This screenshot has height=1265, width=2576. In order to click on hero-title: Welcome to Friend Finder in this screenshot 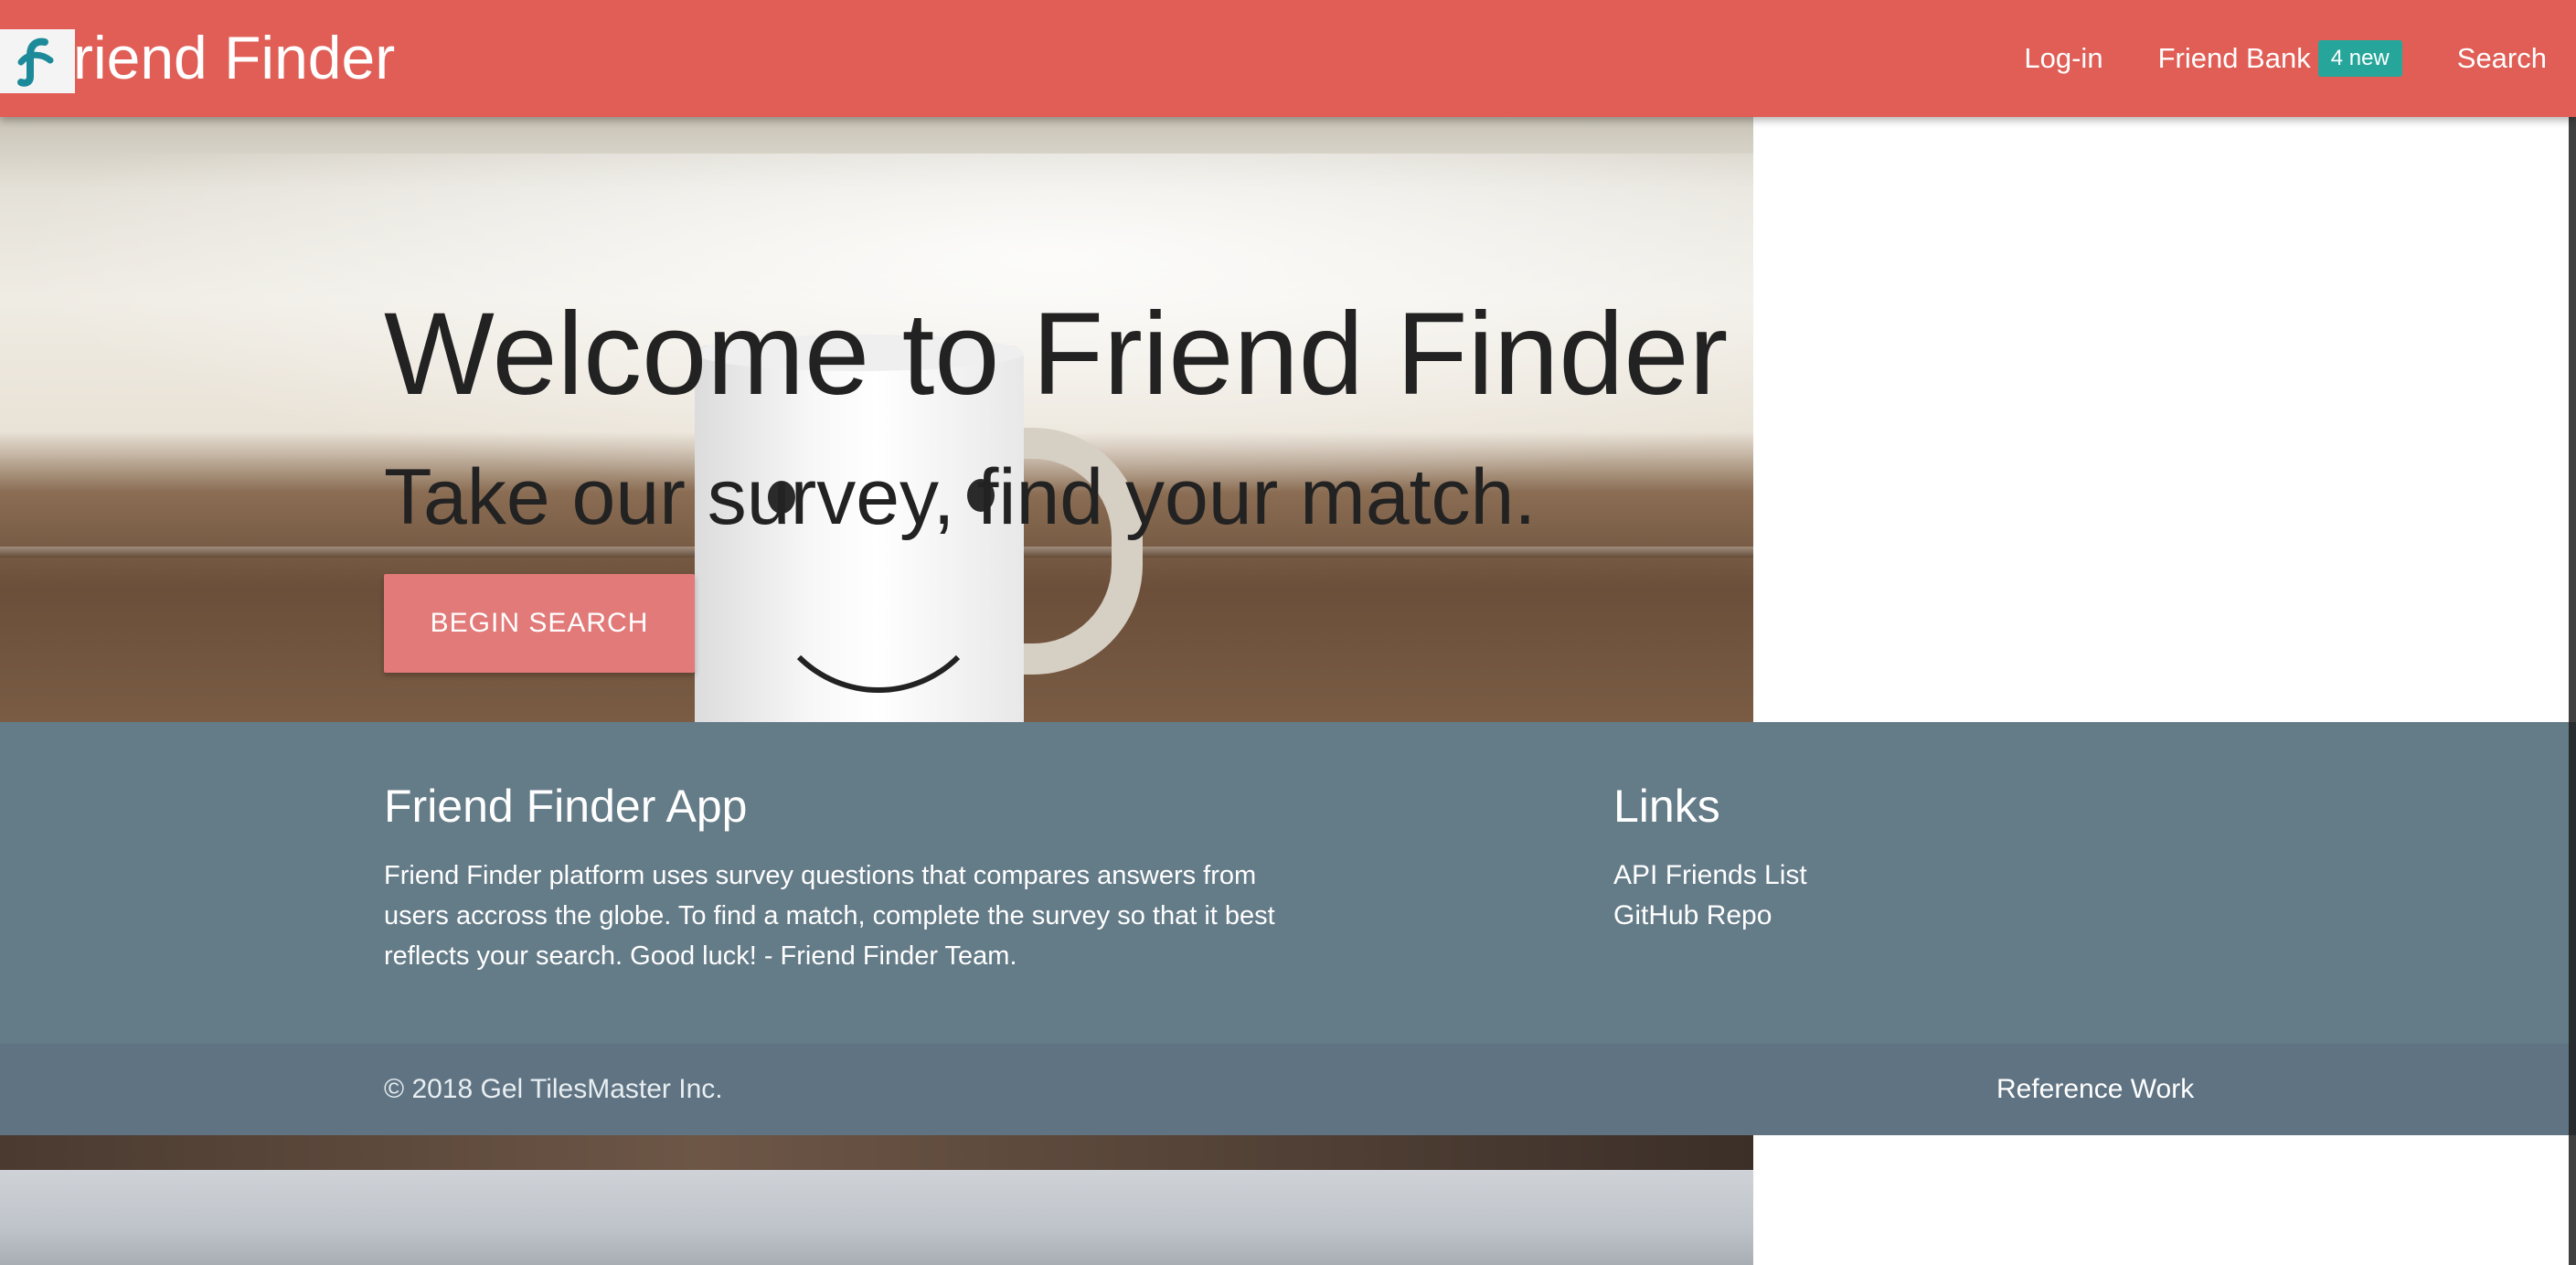, I will do `click(1056, 354)`.